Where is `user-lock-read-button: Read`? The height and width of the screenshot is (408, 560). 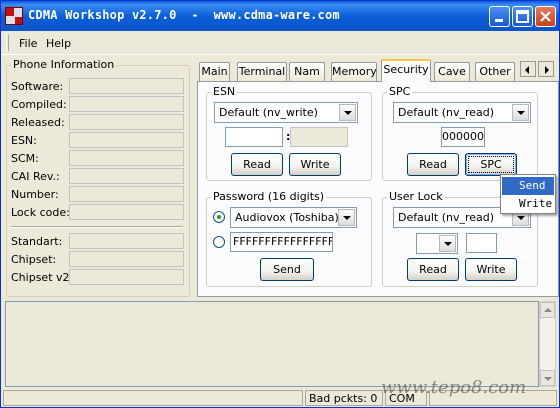
user-lock-read-button: Read is located at coordinates (433, 269).